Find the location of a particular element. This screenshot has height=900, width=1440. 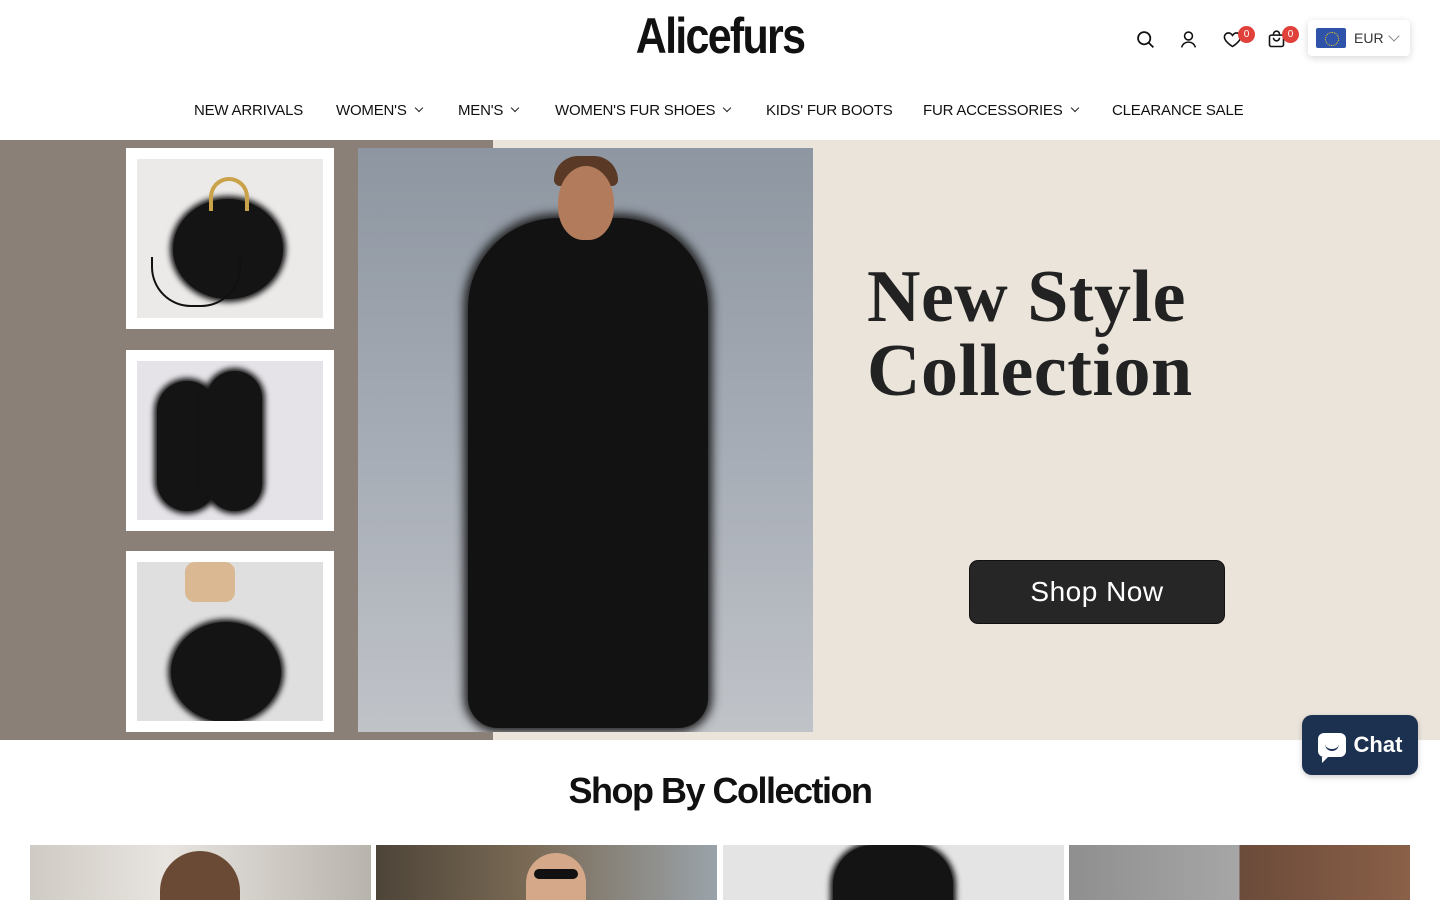

nav-mens: MEN'S is located at coordinates (489, 110).